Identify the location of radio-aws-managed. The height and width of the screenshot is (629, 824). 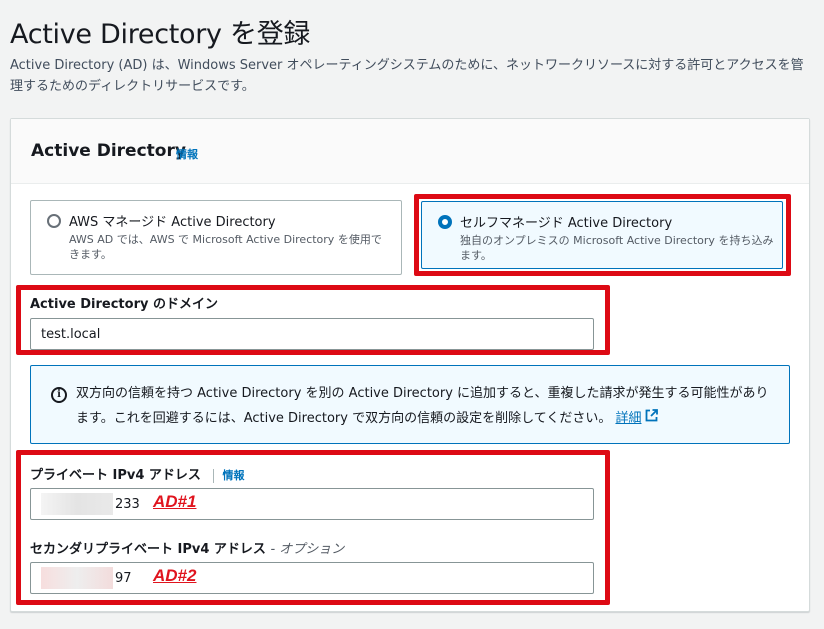
(54, 221).